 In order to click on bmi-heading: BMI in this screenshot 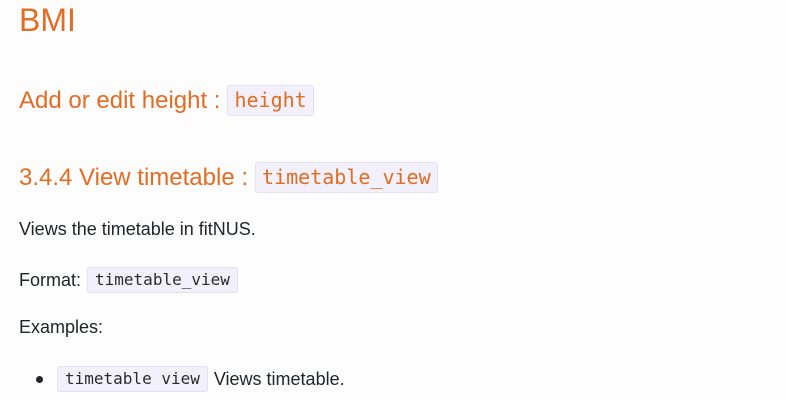, I will do `click(47, 20)`.